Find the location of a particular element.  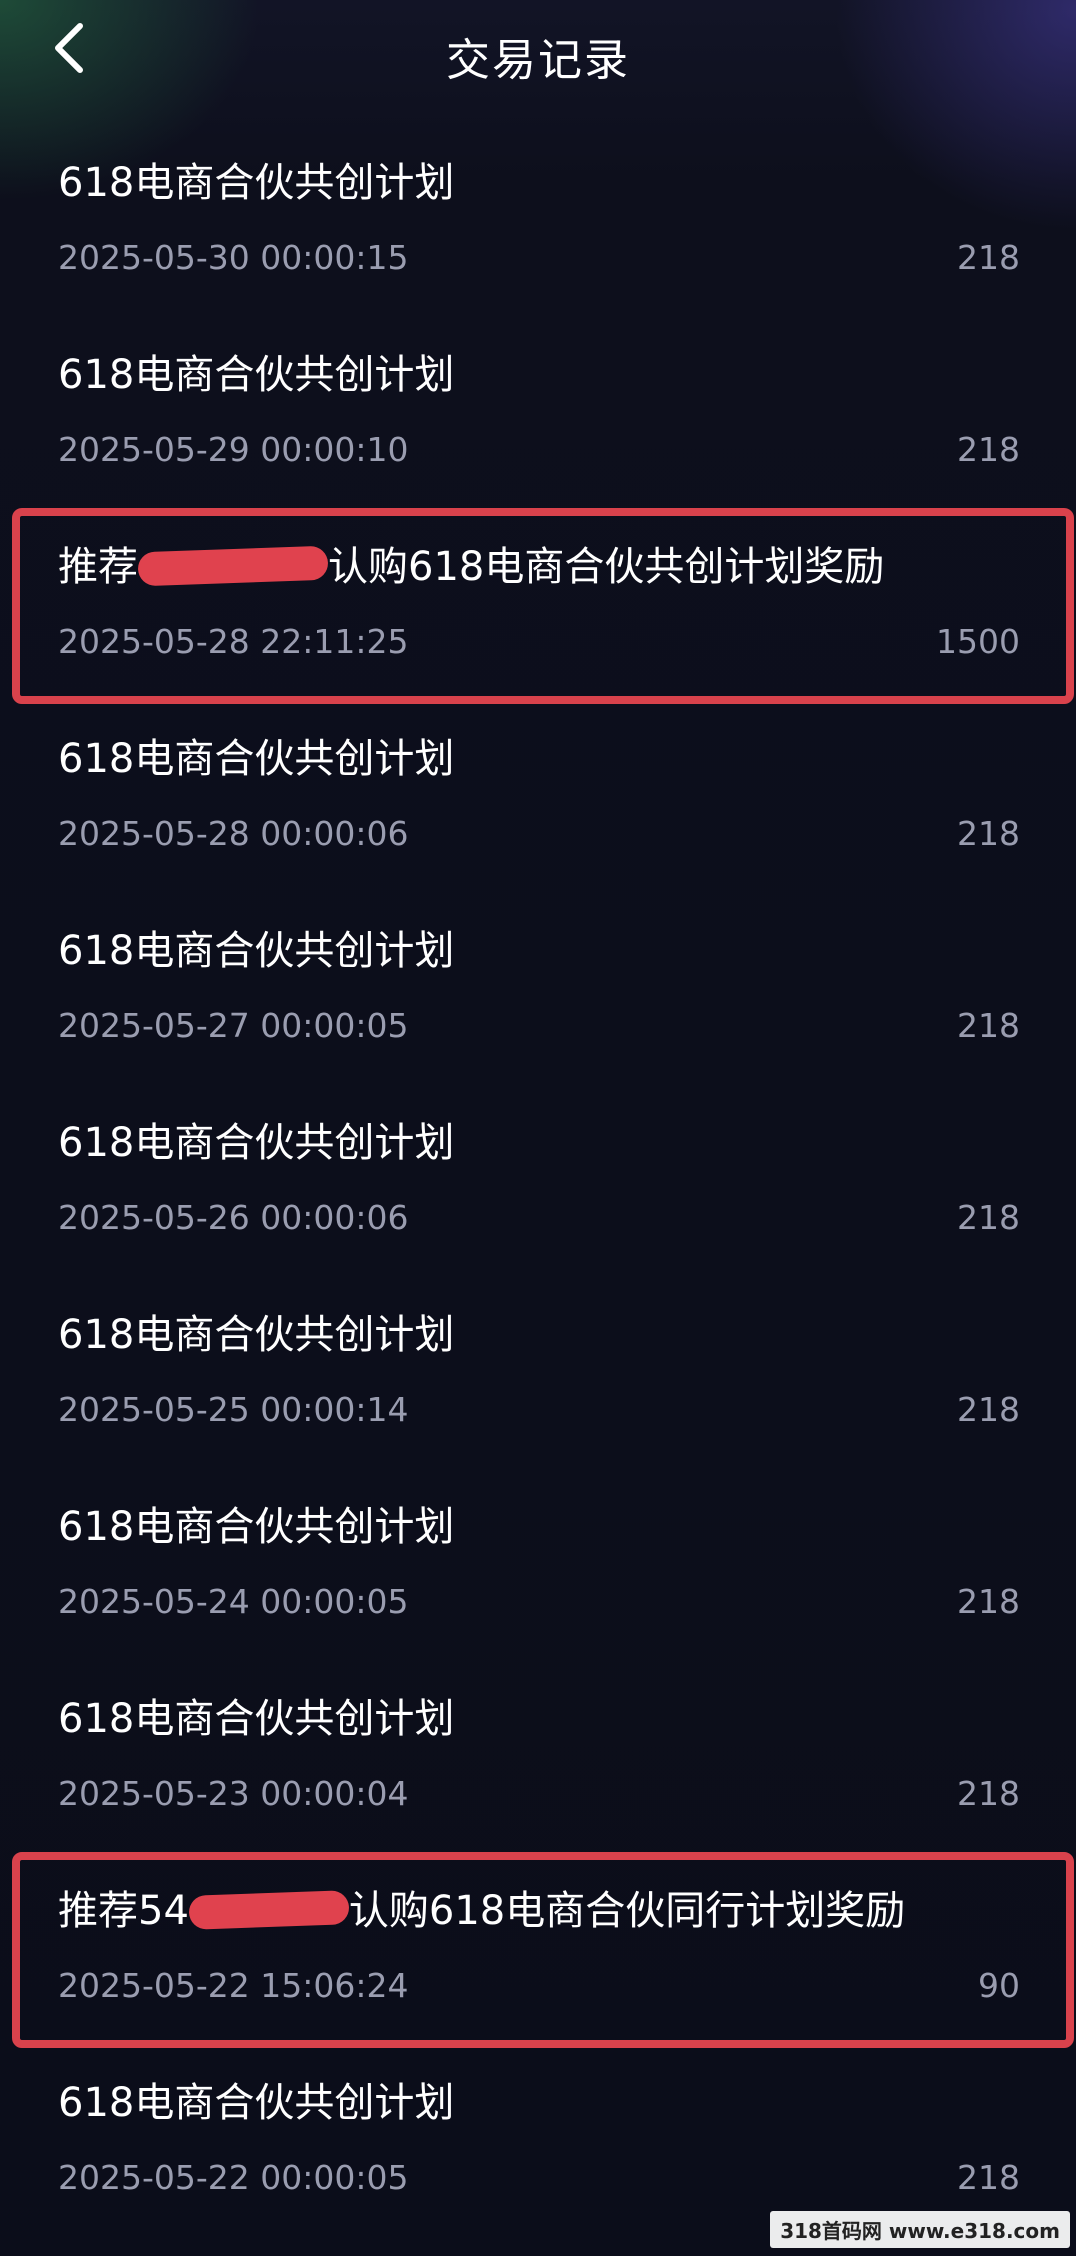

transaction-title: 推荐 认购618电商合伙共创计划奖励 is located at coordinates (471, 563).